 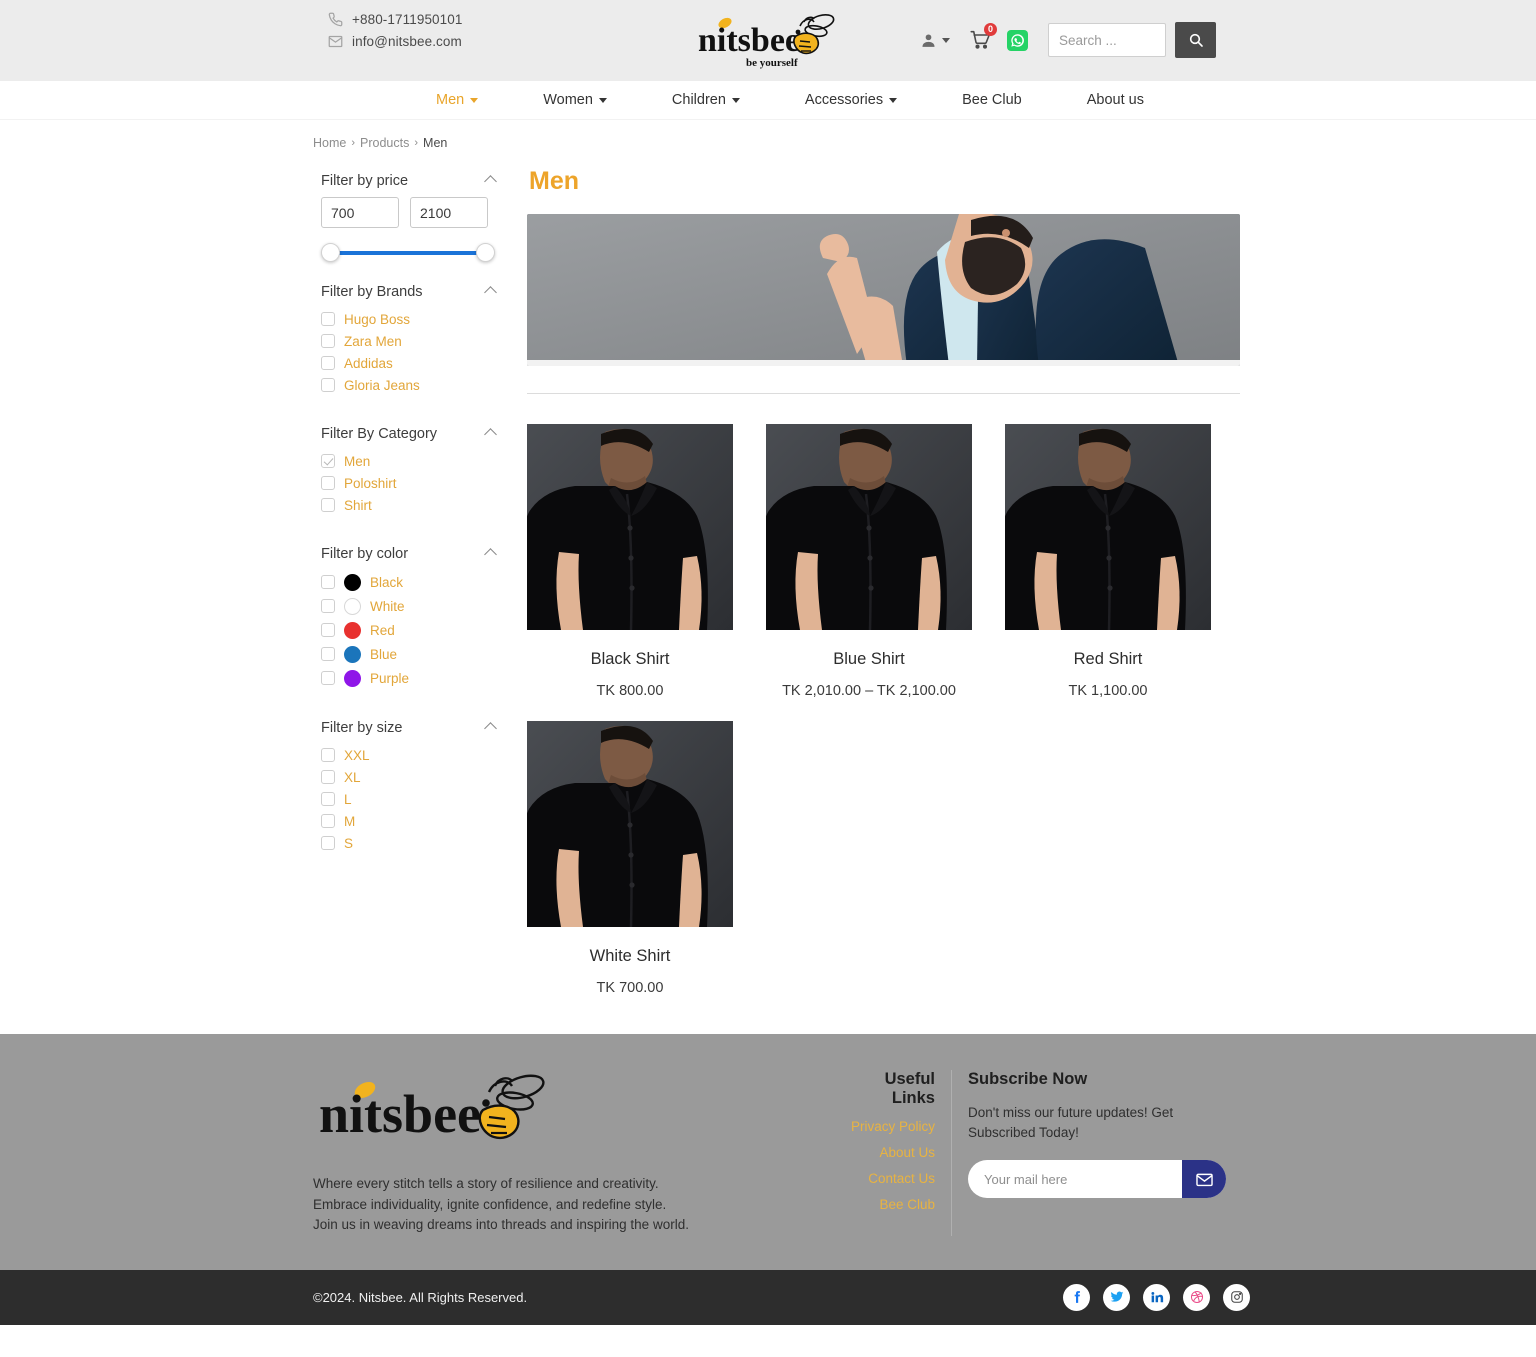 I want to click on filter-item-gloria-jeans: Gloria Jeans, so click(x=408, y=385).